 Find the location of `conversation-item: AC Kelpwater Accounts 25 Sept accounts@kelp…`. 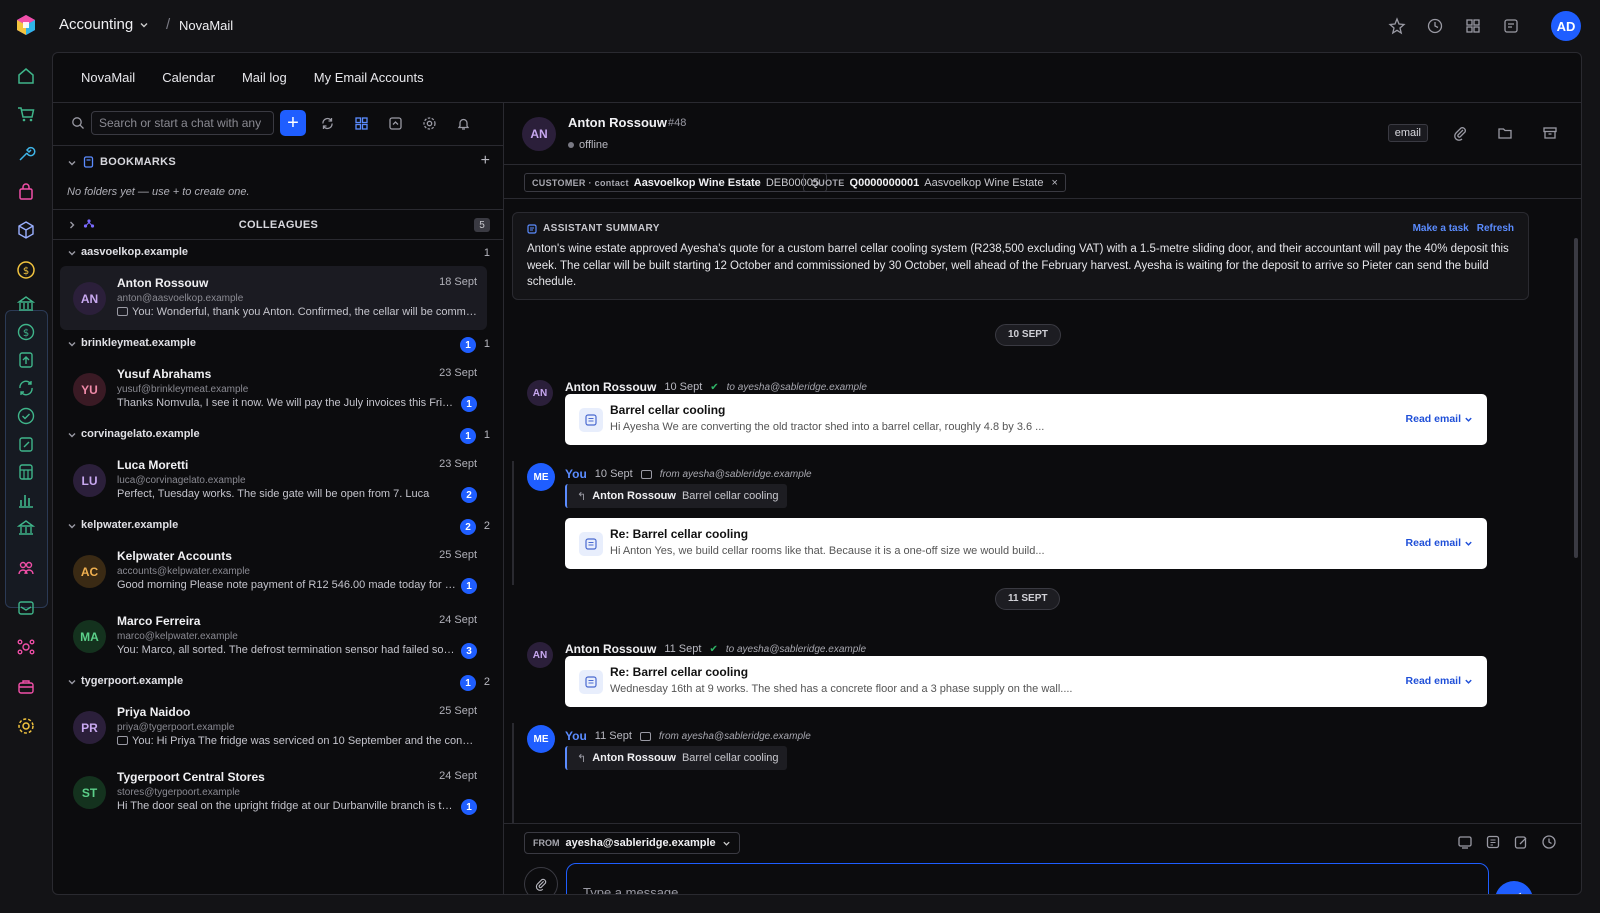

conversation-item: AC Kelpwater Accounts 25 Sept accounts@kelp… is located at coordinates (273, 571).